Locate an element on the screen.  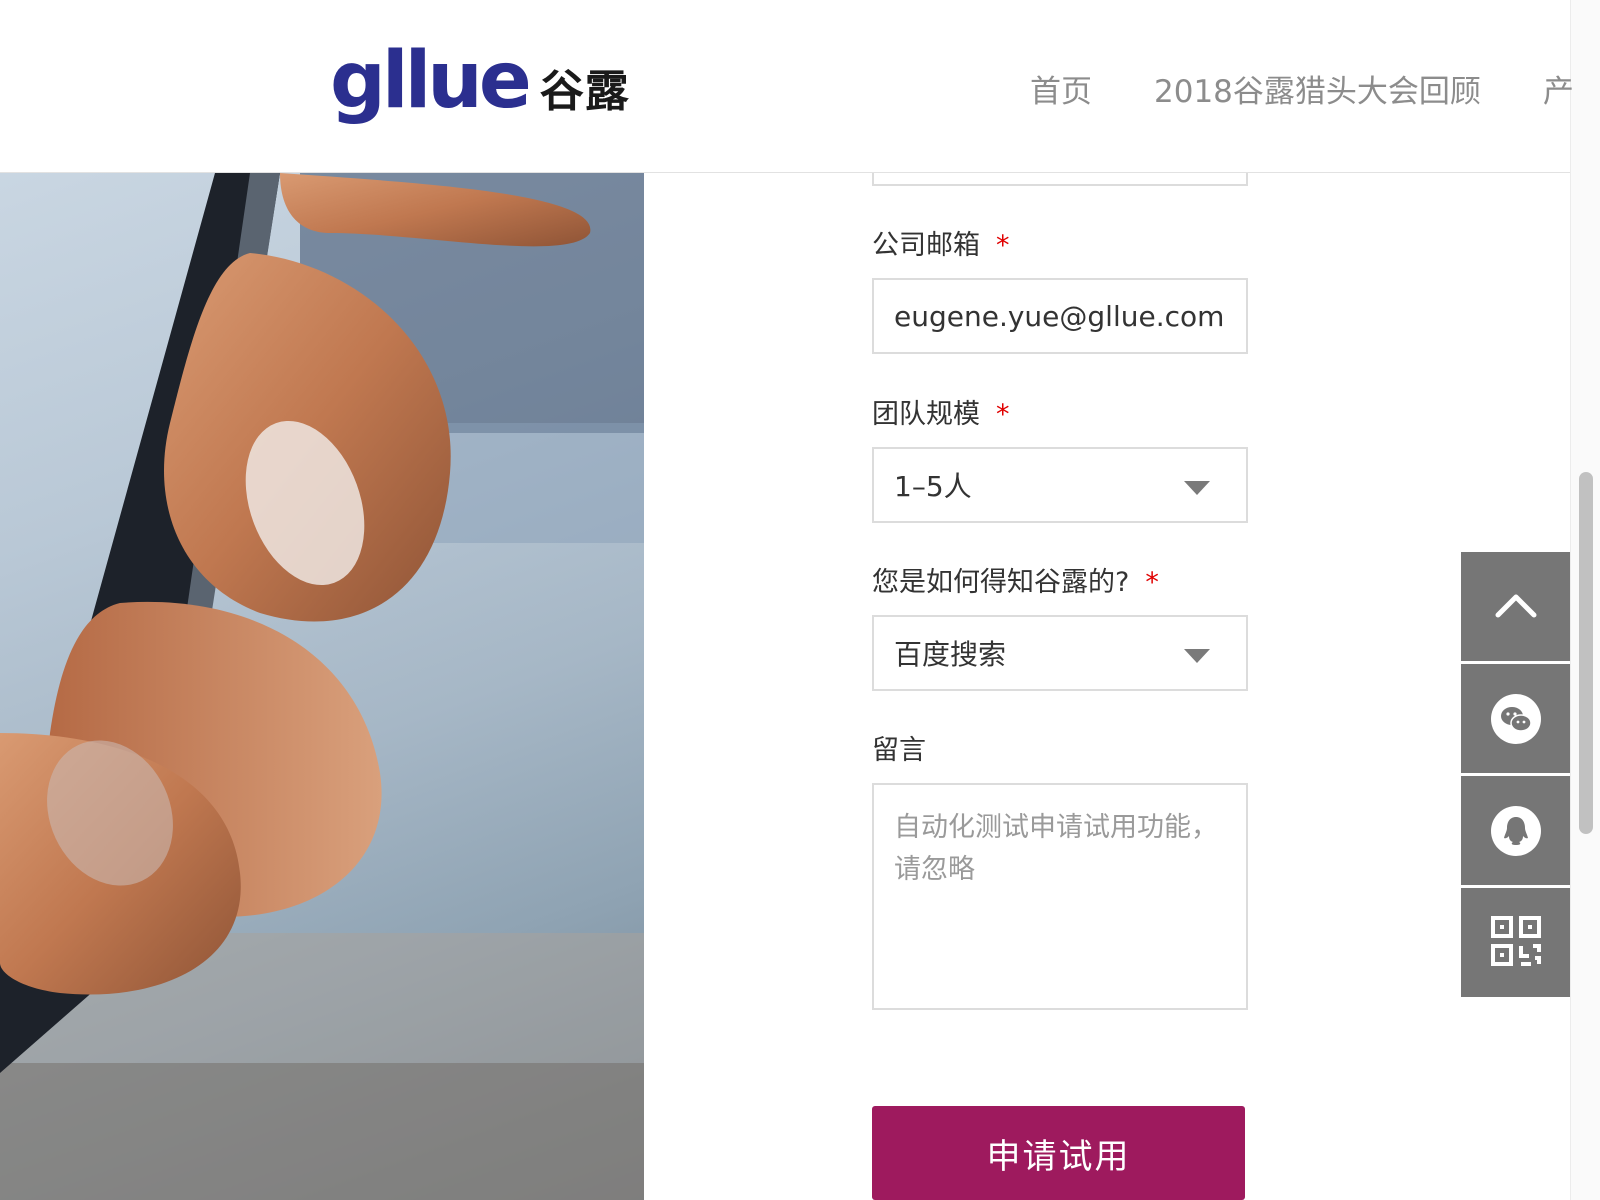
email-field: eugene.yue@gllue.com is located at coordinates (1060, 316).